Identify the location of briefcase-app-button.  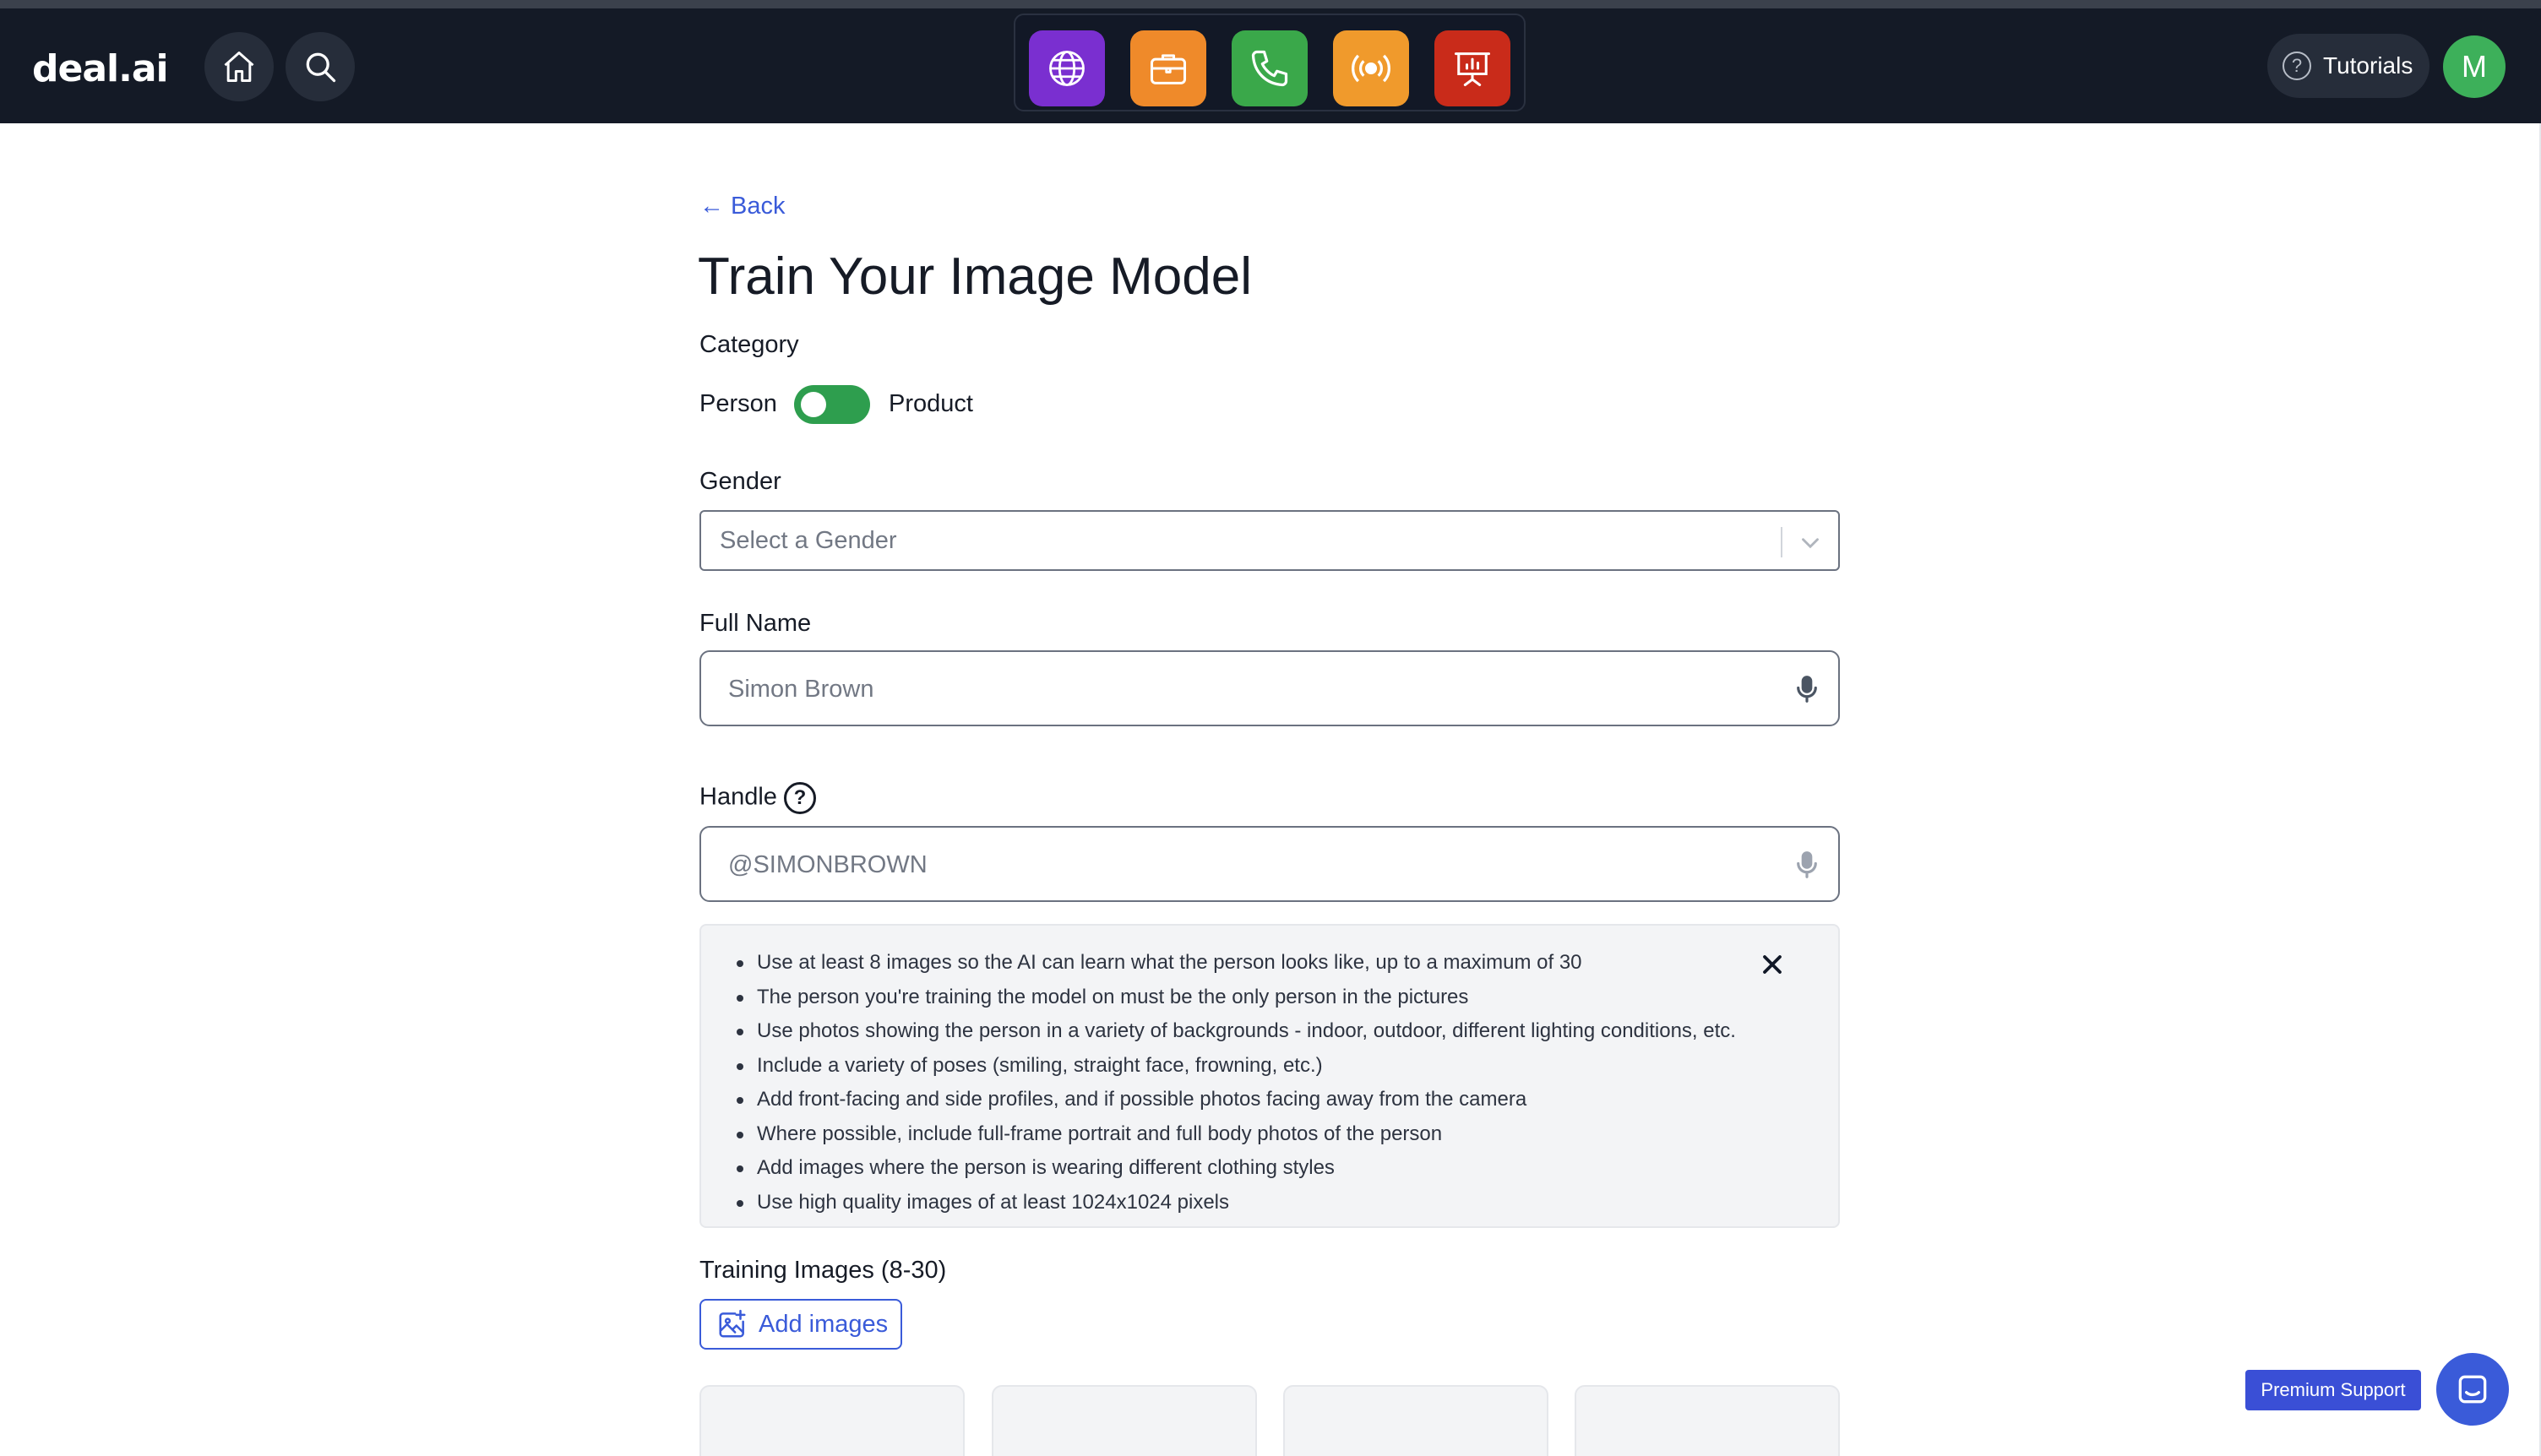
(1168, 68).